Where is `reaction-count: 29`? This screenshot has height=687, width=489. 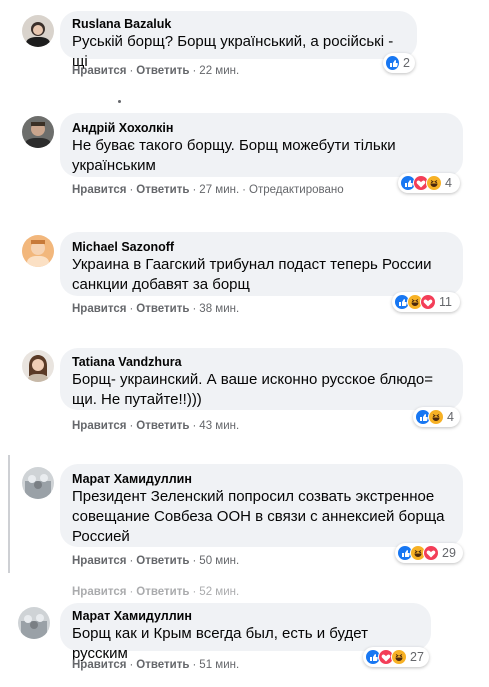 reaction-count: 29 is located at coordinates (449, 553).